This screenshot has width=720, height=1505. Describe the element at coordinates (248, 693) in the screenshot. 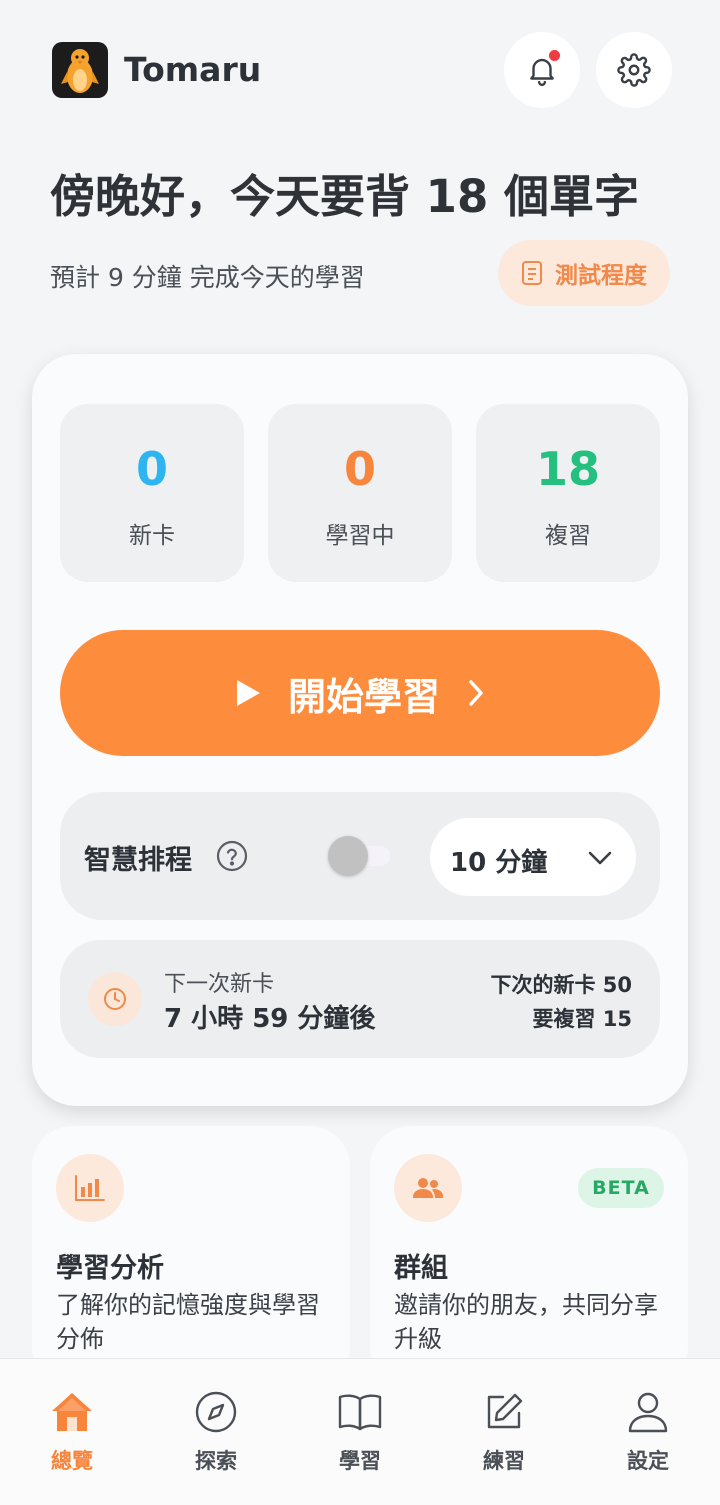

I see `play-icon` at that location.